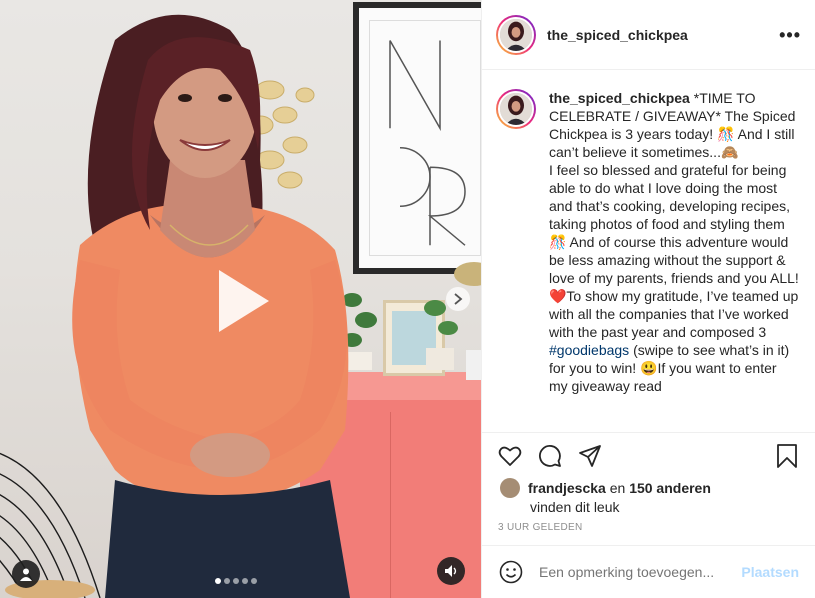 The width and height of the screenshot is (815, 598). What do you see at coordinates (648, 455) in the screenshot?
I see `action-bar` at bounding box center [648, 455].